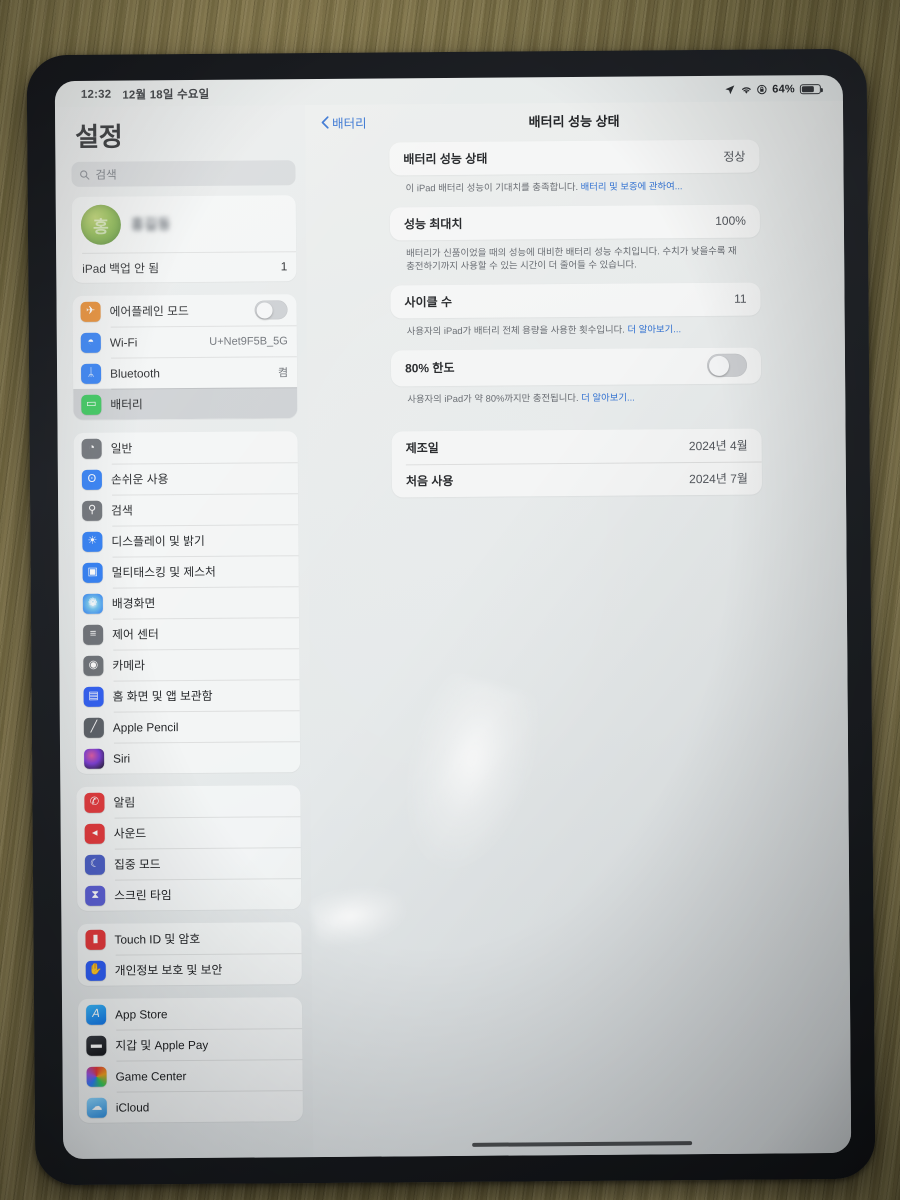 The image size is (900, 1200). What do you see at coordinates (99, 136) in the screenshot?
I see `page-title: 설정` at bounding box center [99, 136].